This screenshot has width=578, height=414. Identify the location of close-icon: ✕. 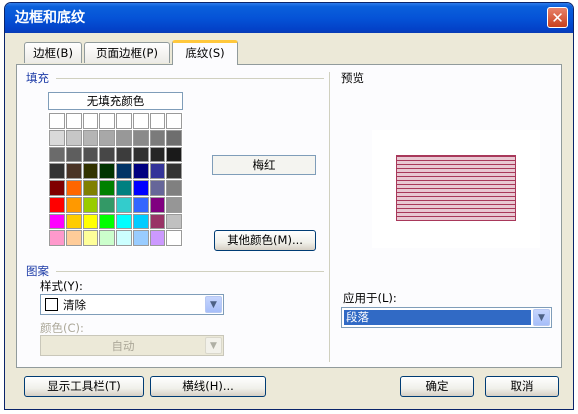
(557, 18).